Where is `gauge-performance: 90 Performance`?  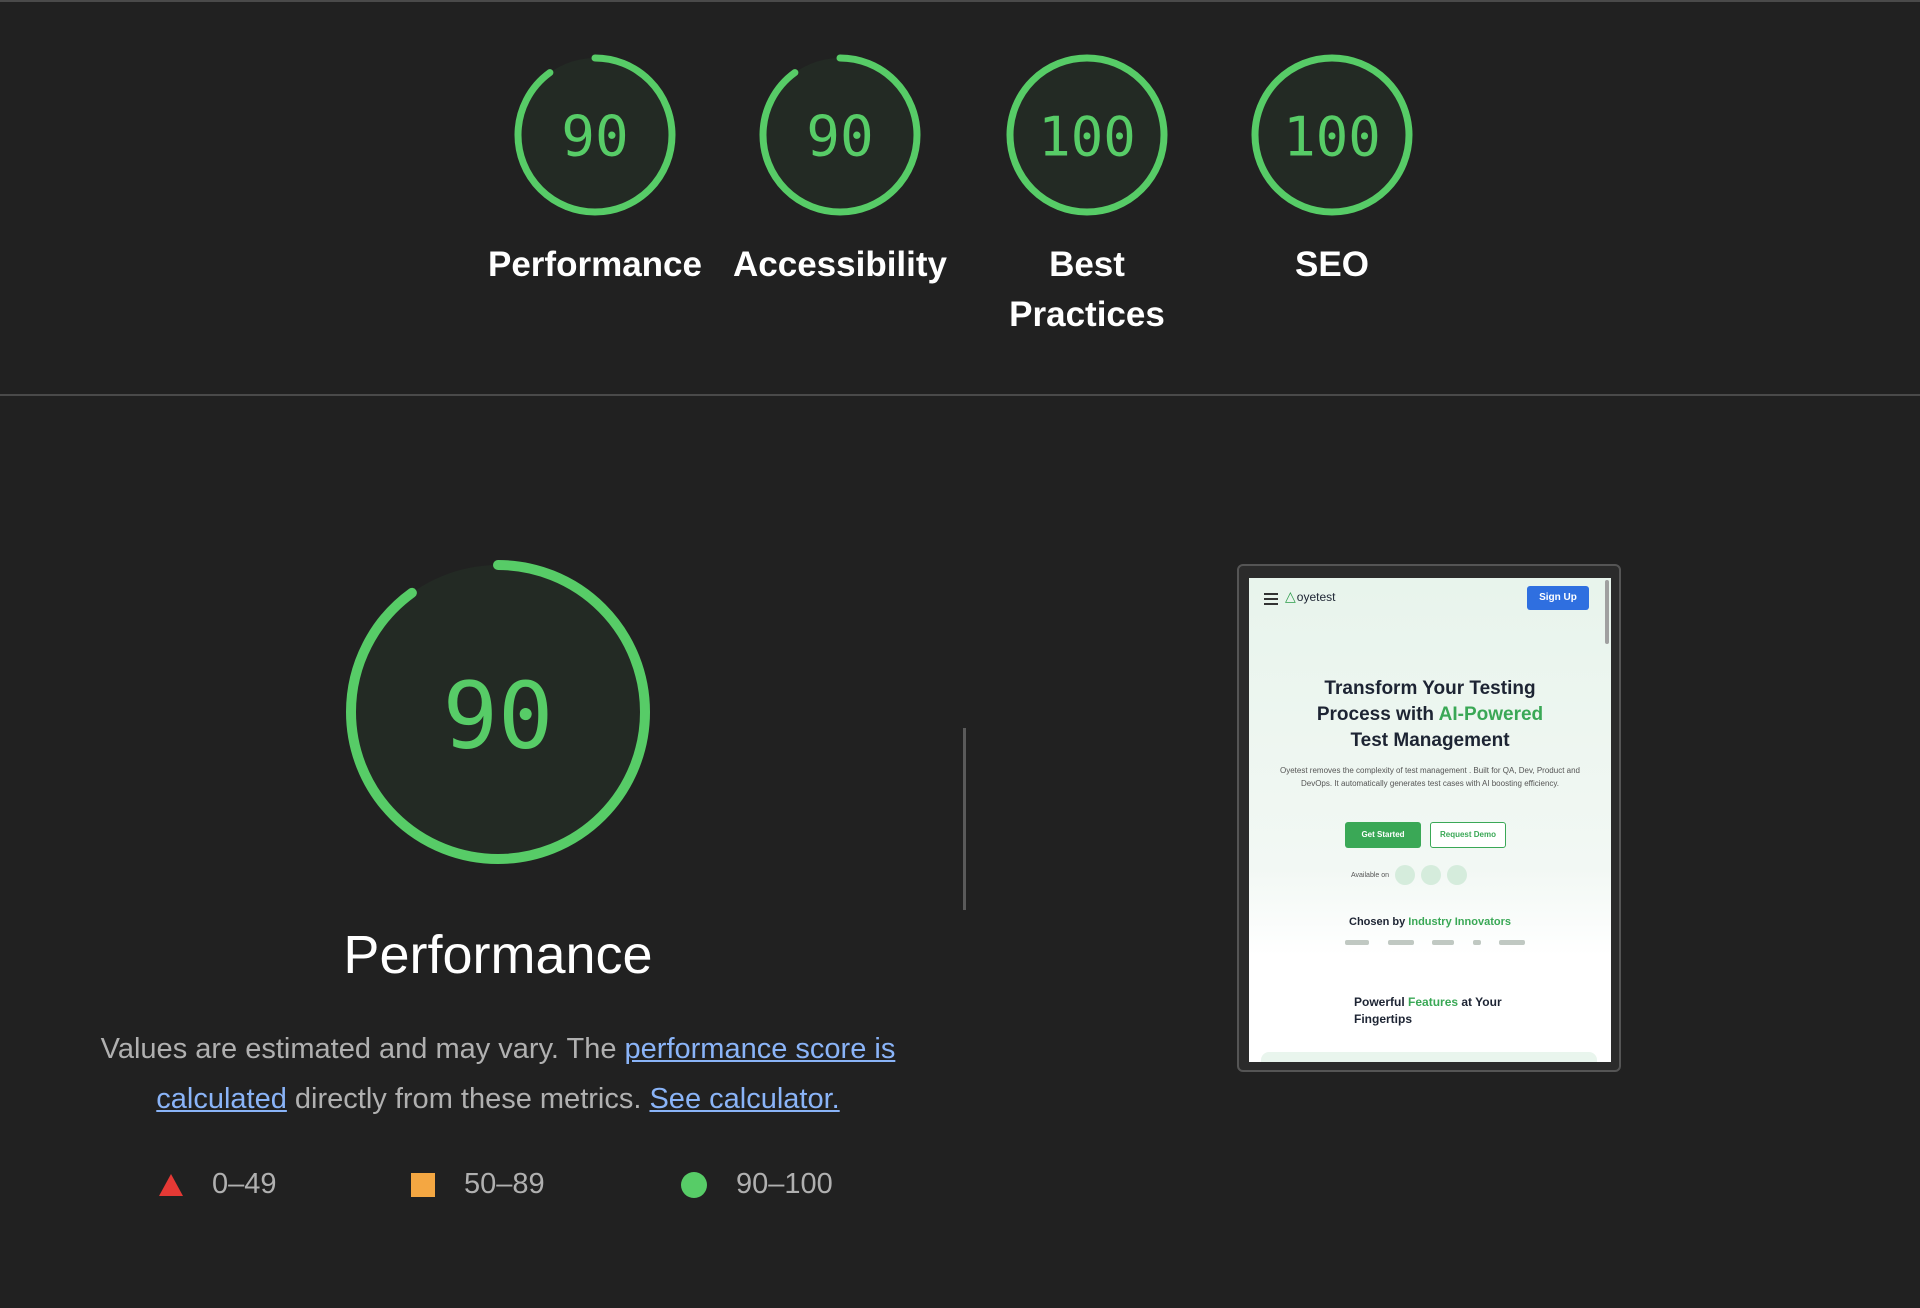
gauge-performance: 90 Performance is located at coordinates (595, 171).